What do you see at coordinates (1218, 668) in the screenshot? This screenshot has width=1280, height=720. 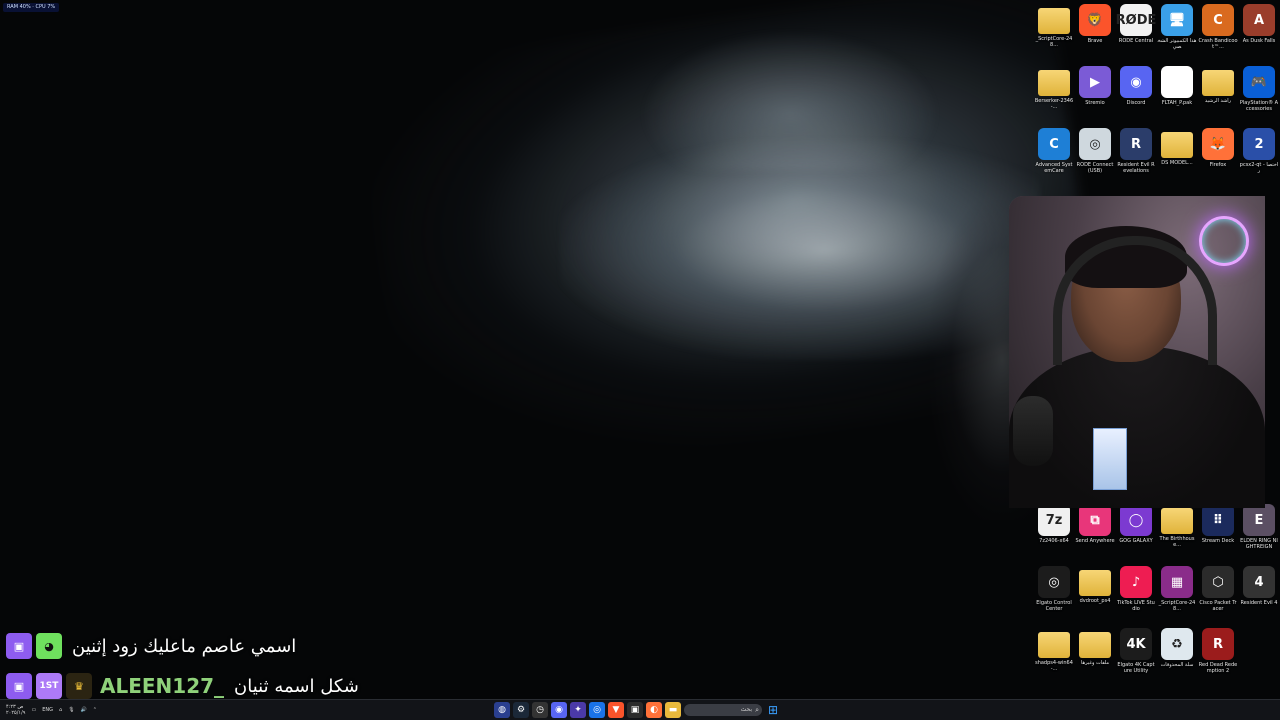 I see `desktop-icon-label: Red Dead Redemption 2` at bounding box center [1218, 668].